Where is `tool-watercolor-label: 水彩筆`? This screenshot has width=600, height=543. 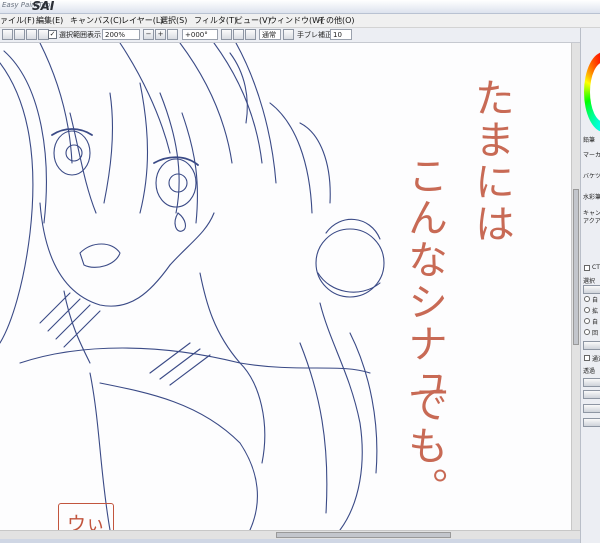
tool-watercolor-label: 水彩筆 is located at coordinates (591, 196).